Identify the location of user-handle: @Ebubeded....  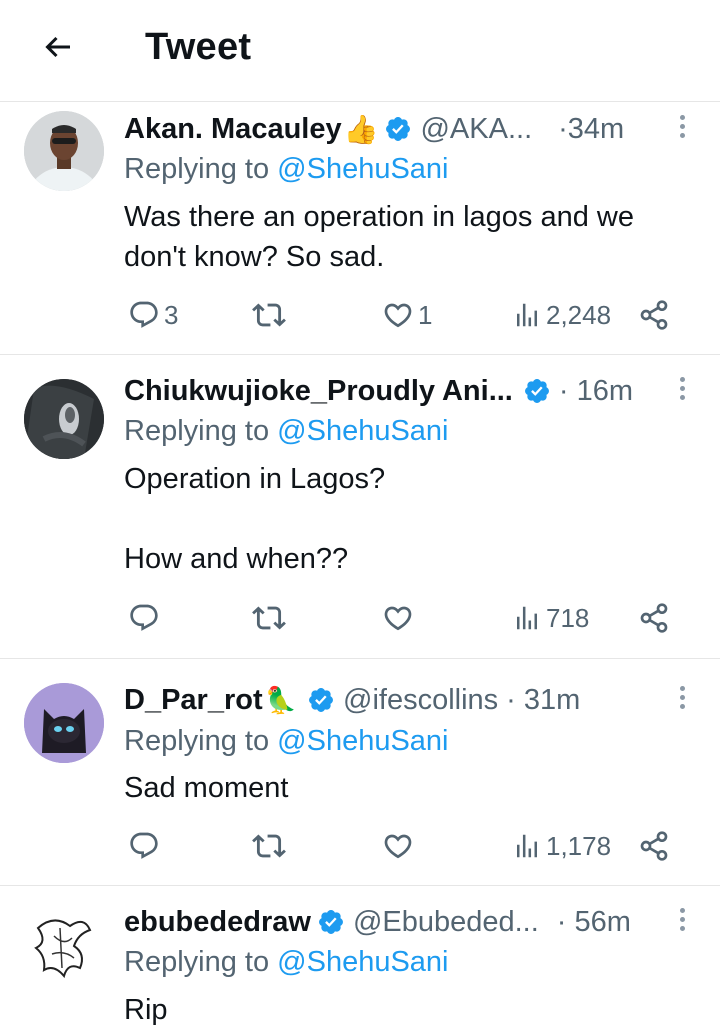
(446, 922).